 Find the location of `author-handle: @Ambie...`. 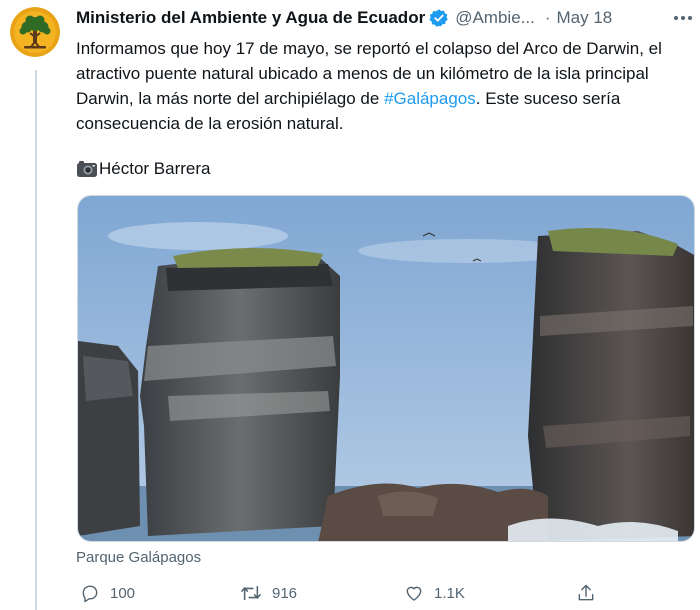

author-handle: @Ambie... is located at coordinates (495, 18).